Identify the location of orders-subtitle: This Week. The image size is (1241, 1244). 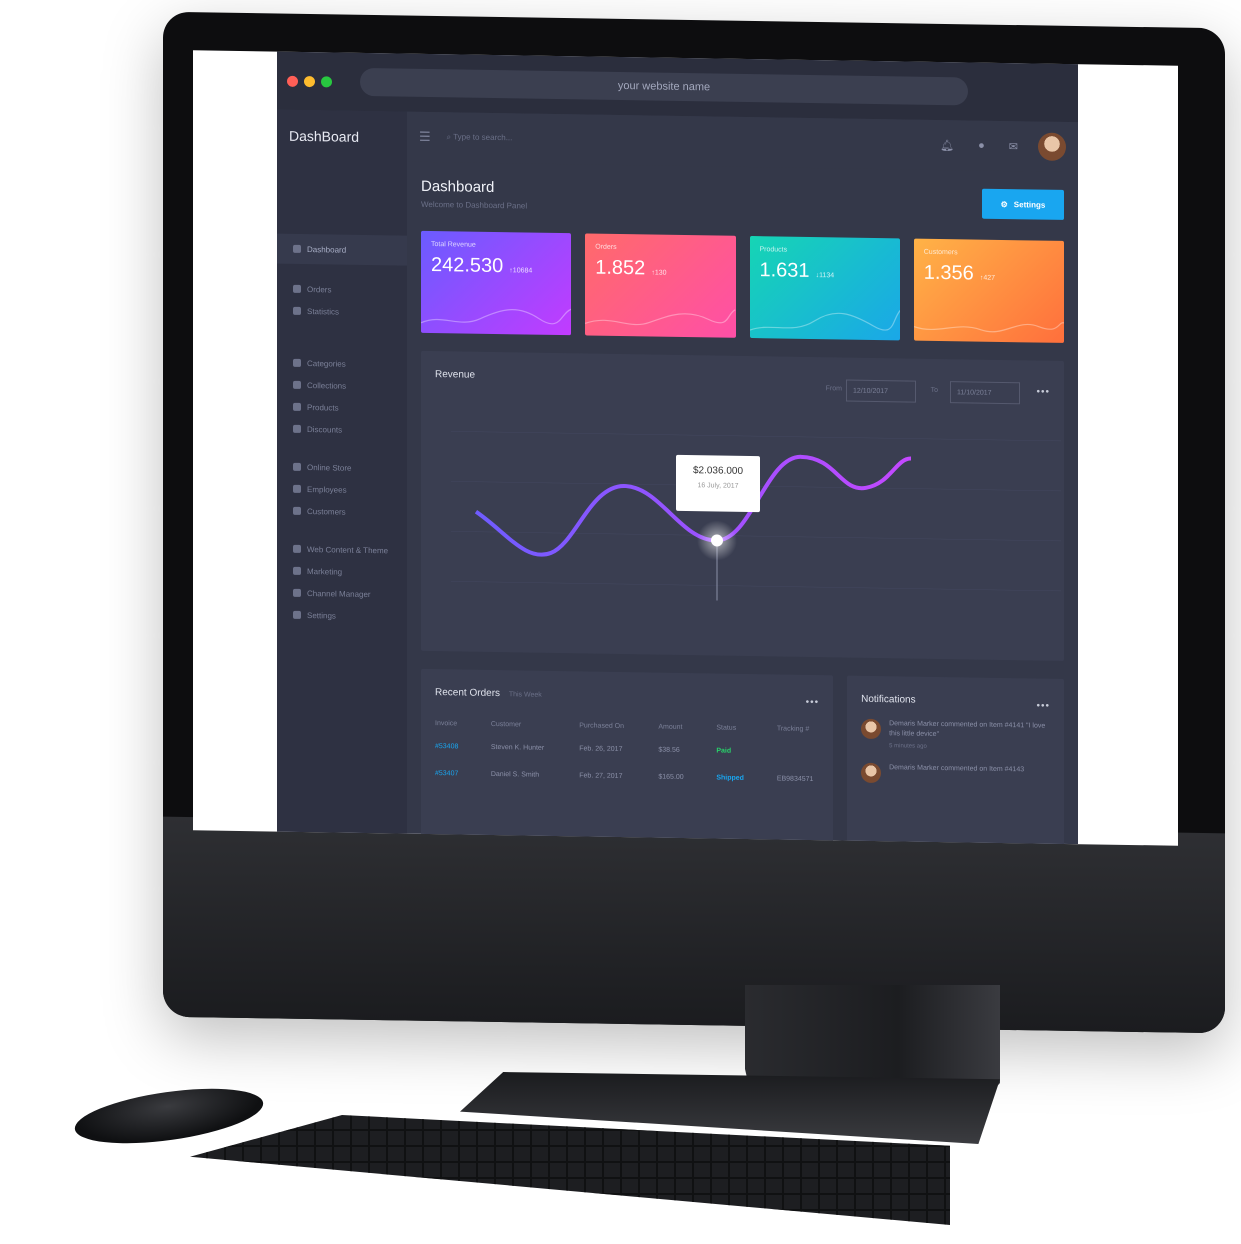
(525, 695).